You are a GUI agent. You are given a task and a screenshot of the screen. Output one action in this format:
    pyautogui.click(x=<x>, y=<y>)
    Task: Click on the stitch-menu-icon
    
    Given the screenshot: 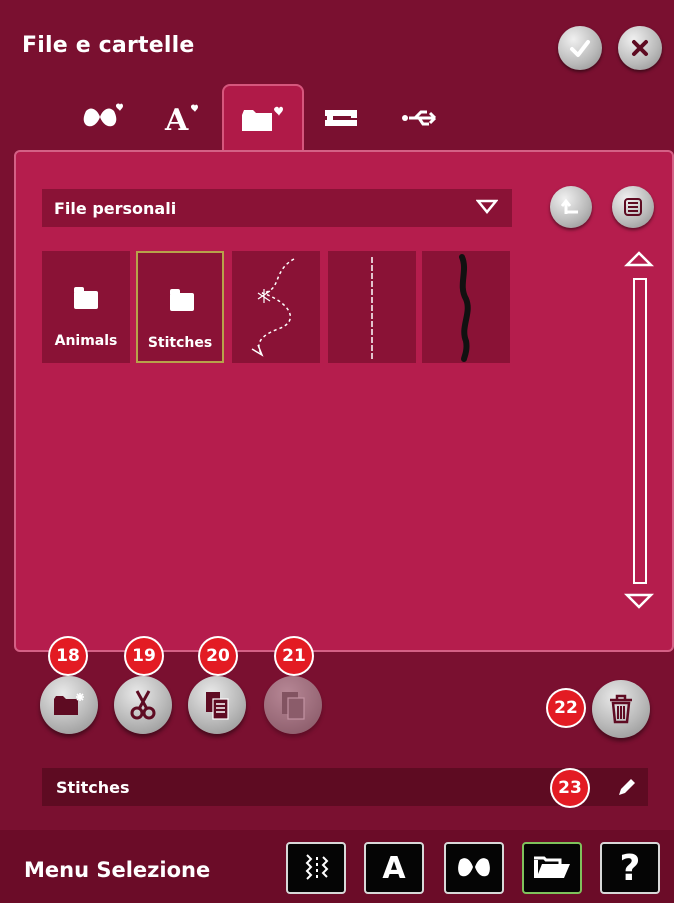 What is the action you would take?
    pyautogui.click(x=317, y=867)
    